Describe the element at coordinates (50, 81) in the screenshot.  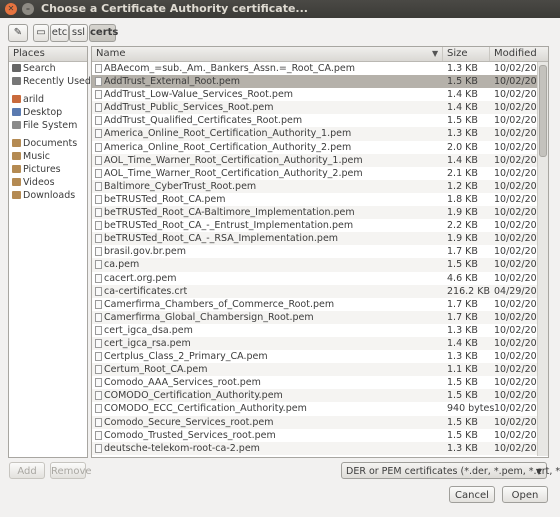
I see `sidebar-item-recently-used: Recently Used` at that location.